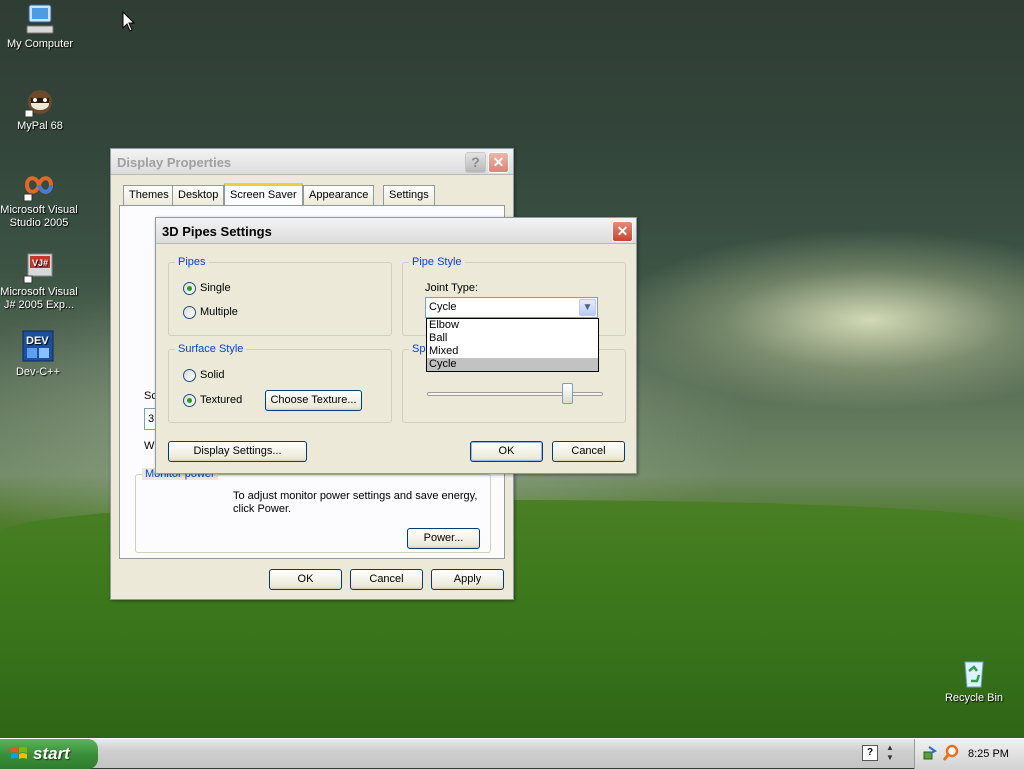 Image resolution: width=1024 pixels, height=769 pixels. I want to click on search-magnifier-icon, so click(951, 753).